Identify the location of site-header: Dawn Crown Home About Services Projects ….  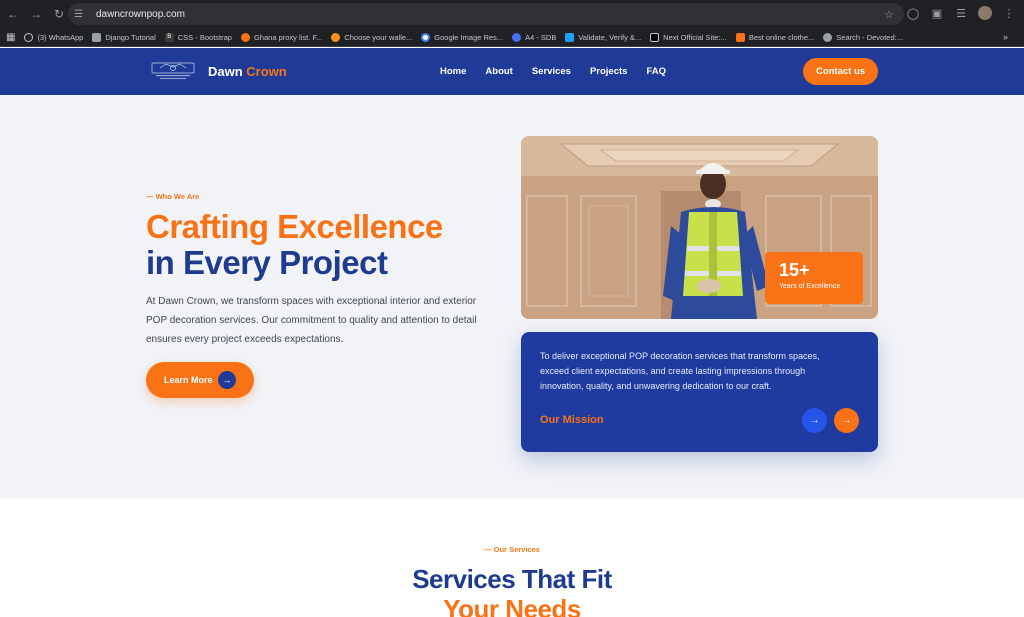
(512, 71).